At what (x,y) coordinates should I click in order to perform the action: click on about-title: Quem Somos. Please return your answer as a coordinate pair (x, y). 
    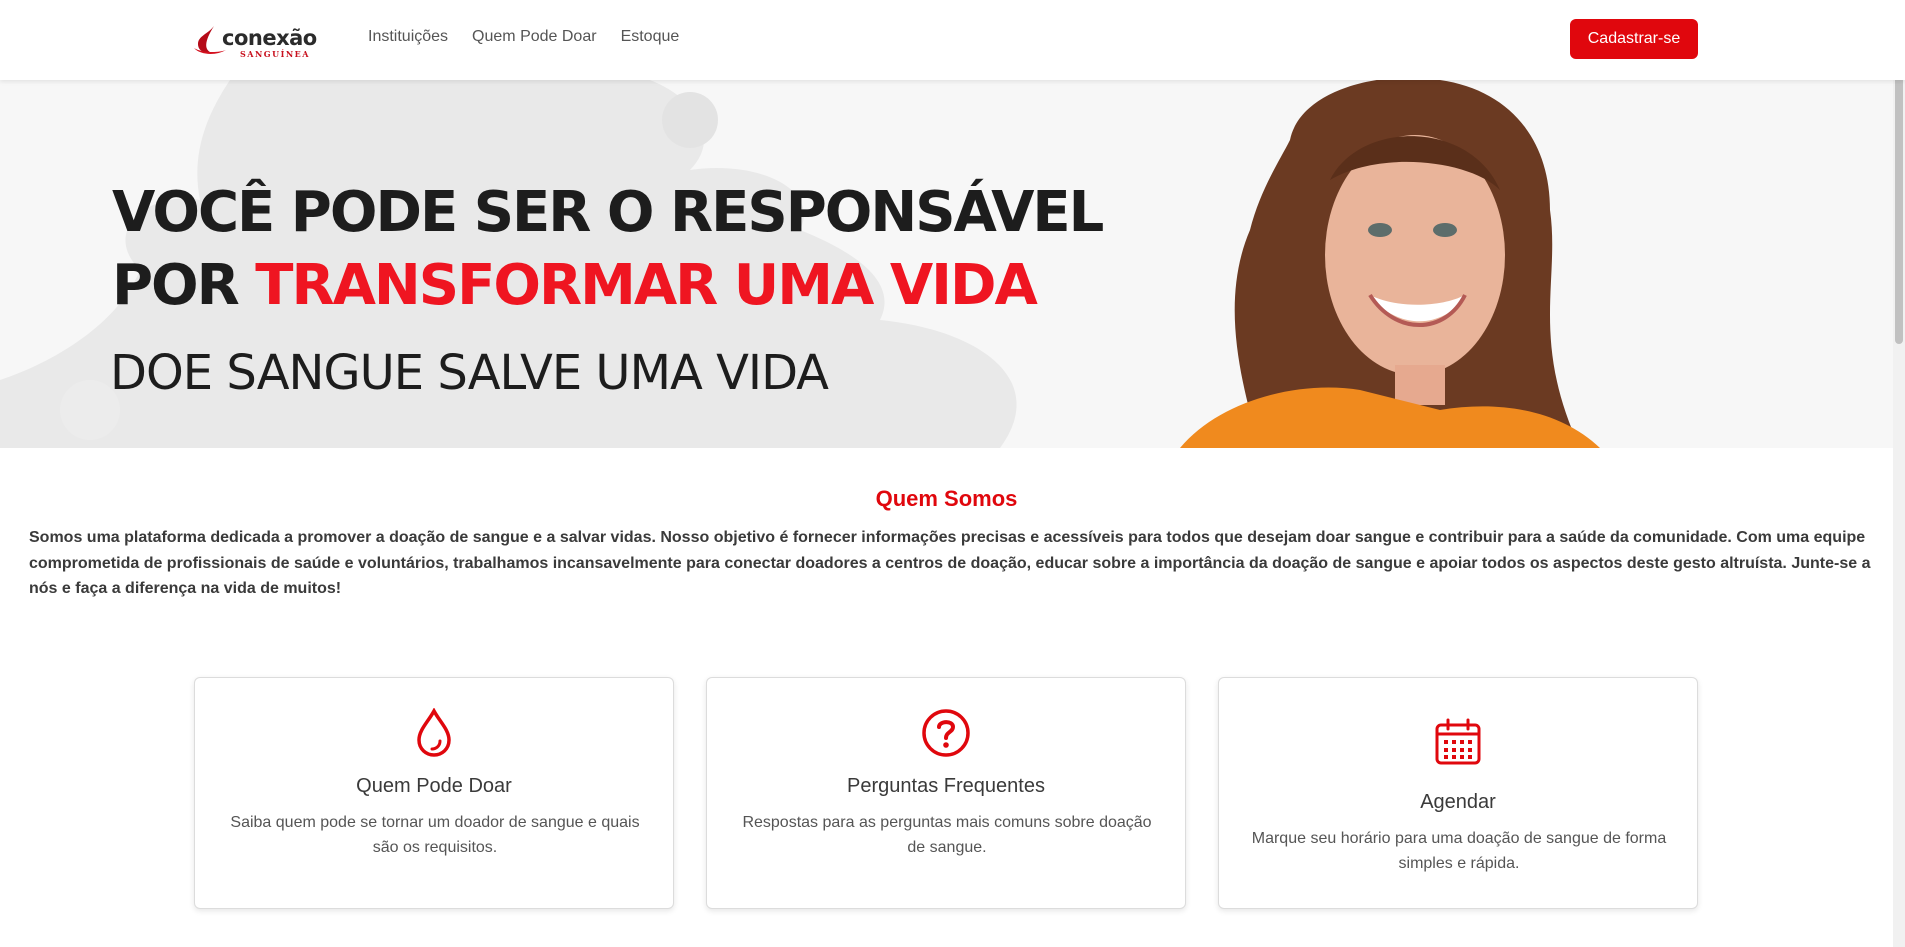
    Looking at the image, I should click on (946, 498).